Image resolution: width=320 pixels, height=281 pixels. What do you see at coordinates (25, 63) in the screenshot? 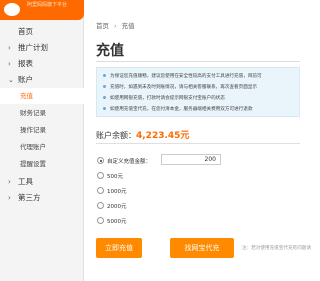
I see `sidebar-item-label: 报表` at bounding box center [25, 63].